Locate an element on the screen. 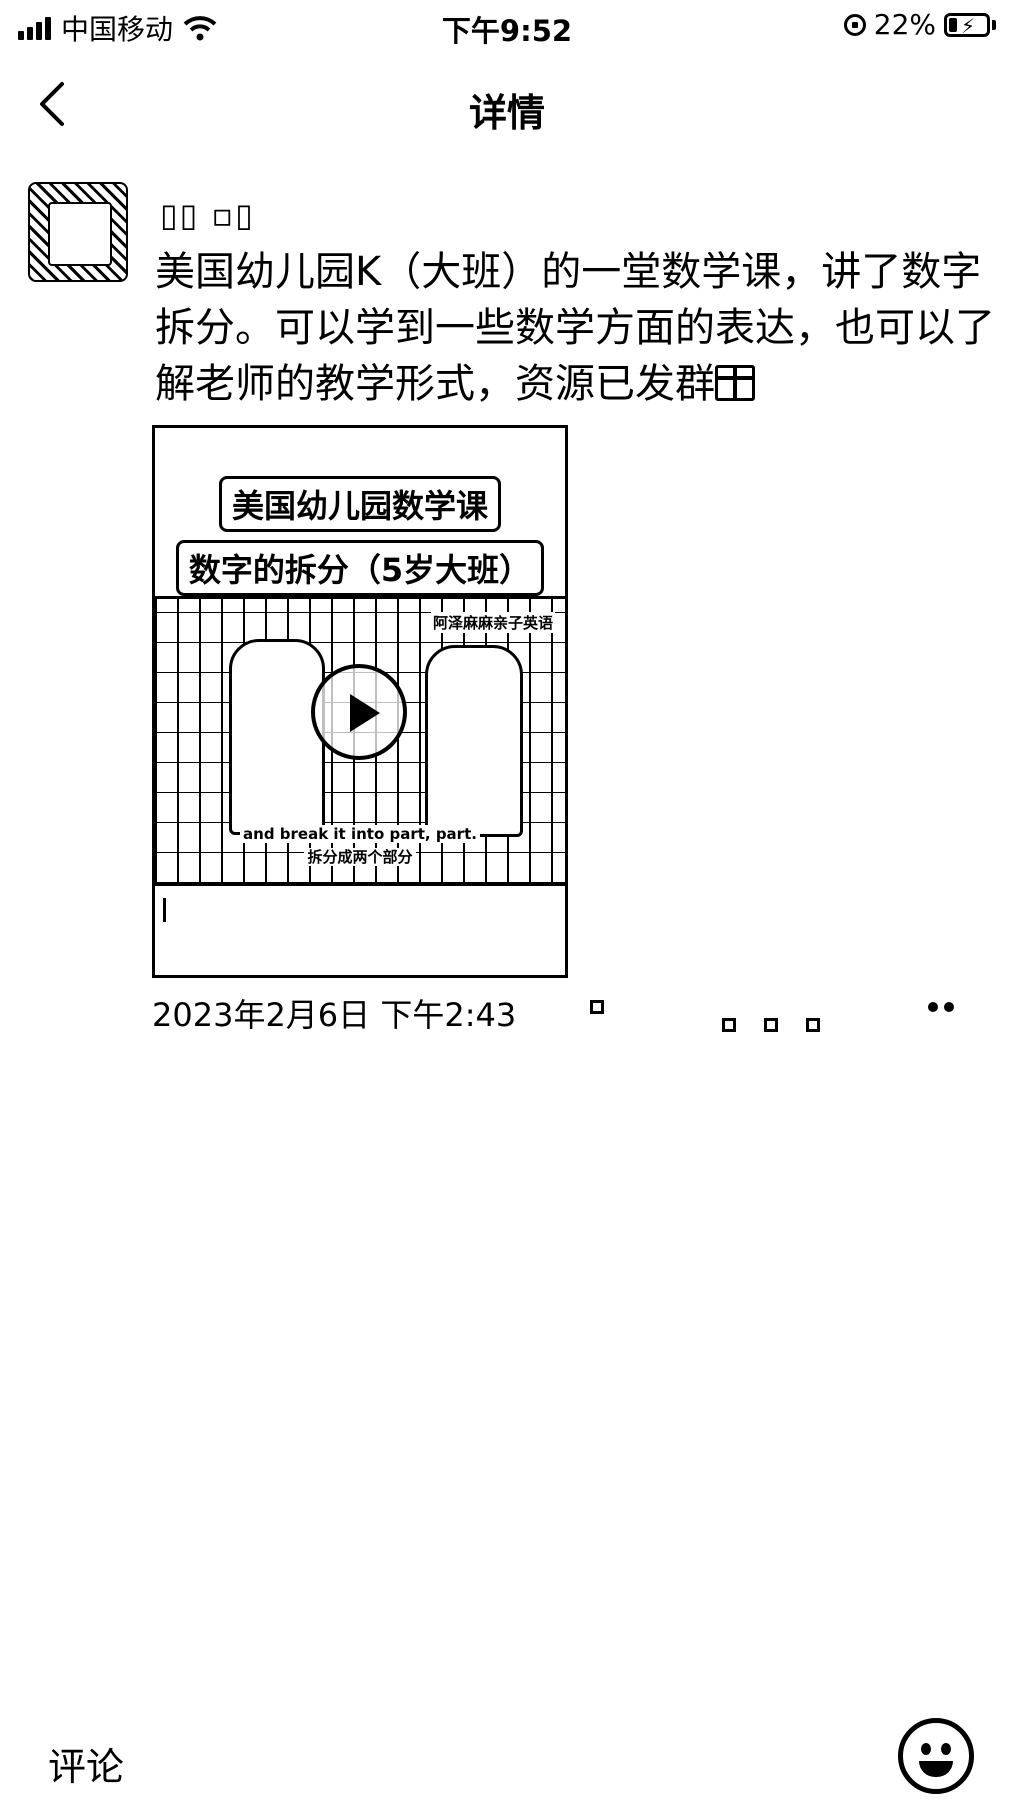  video-subtitle-en: and break it into part, part. is located at coordinates (360, 834).